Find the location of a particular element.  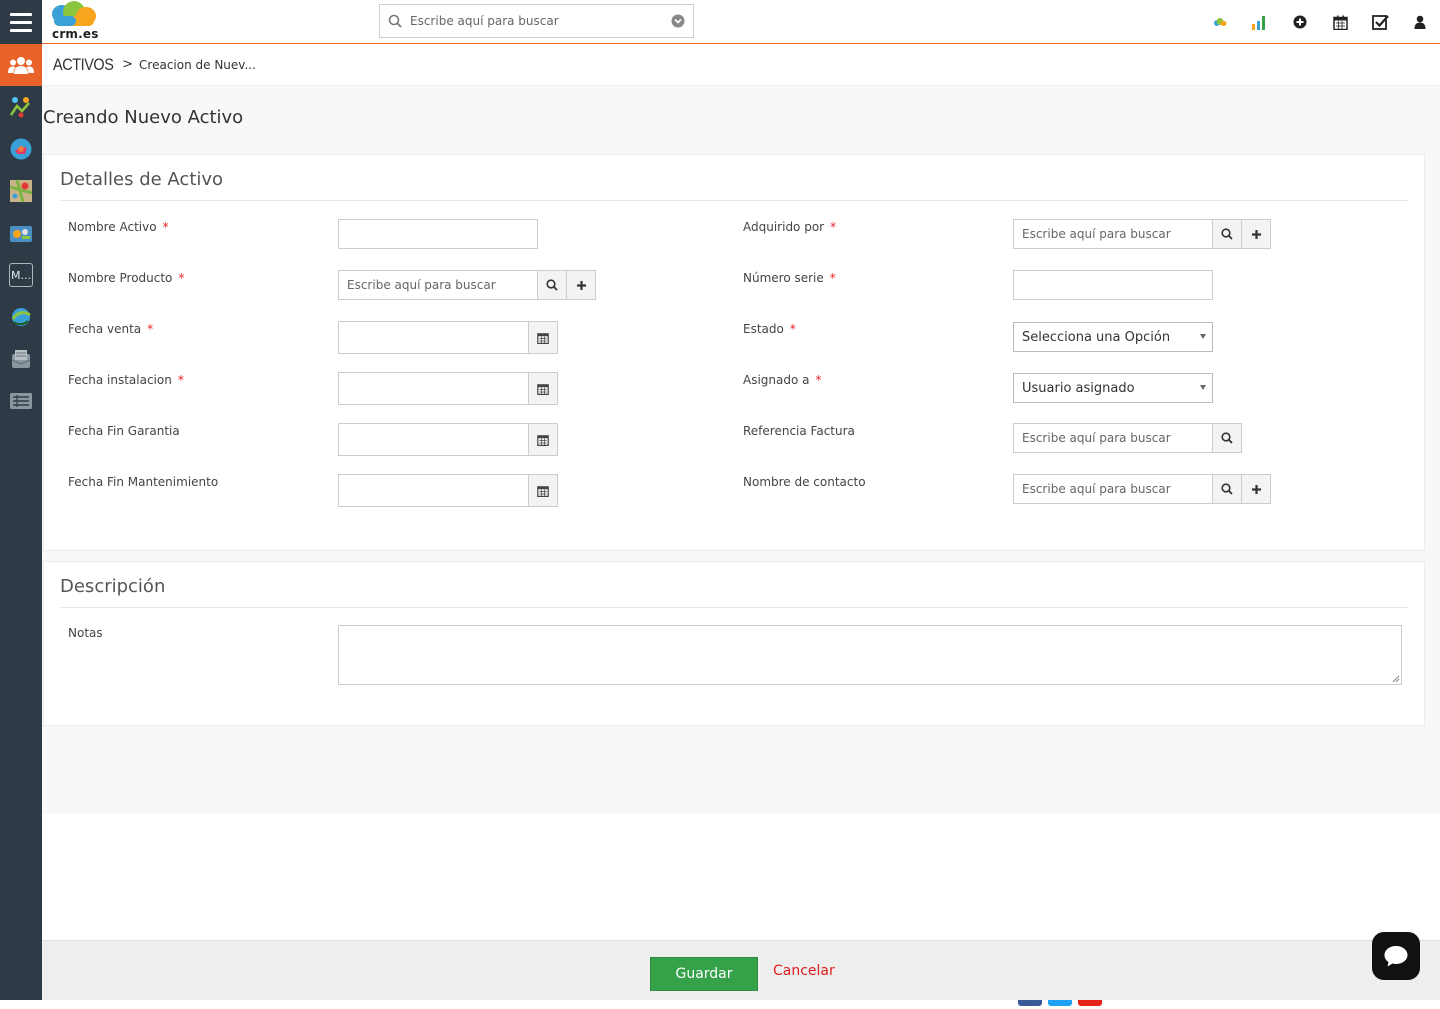

estado-value: Selecciona una Opción is located at coordinates (1096, 337).